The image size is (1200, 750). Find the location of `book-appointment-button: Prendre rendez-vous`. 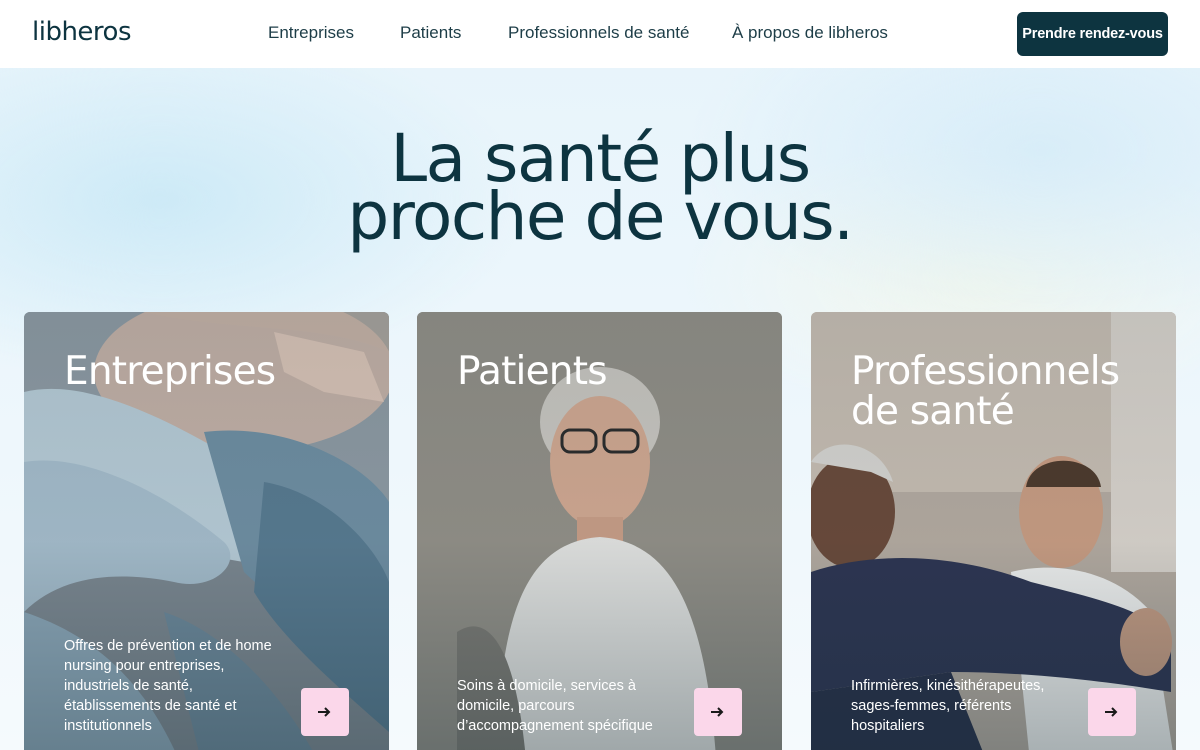

book-appointment-button: Prendre rendez-vous is located at coordinates (1092, 34).